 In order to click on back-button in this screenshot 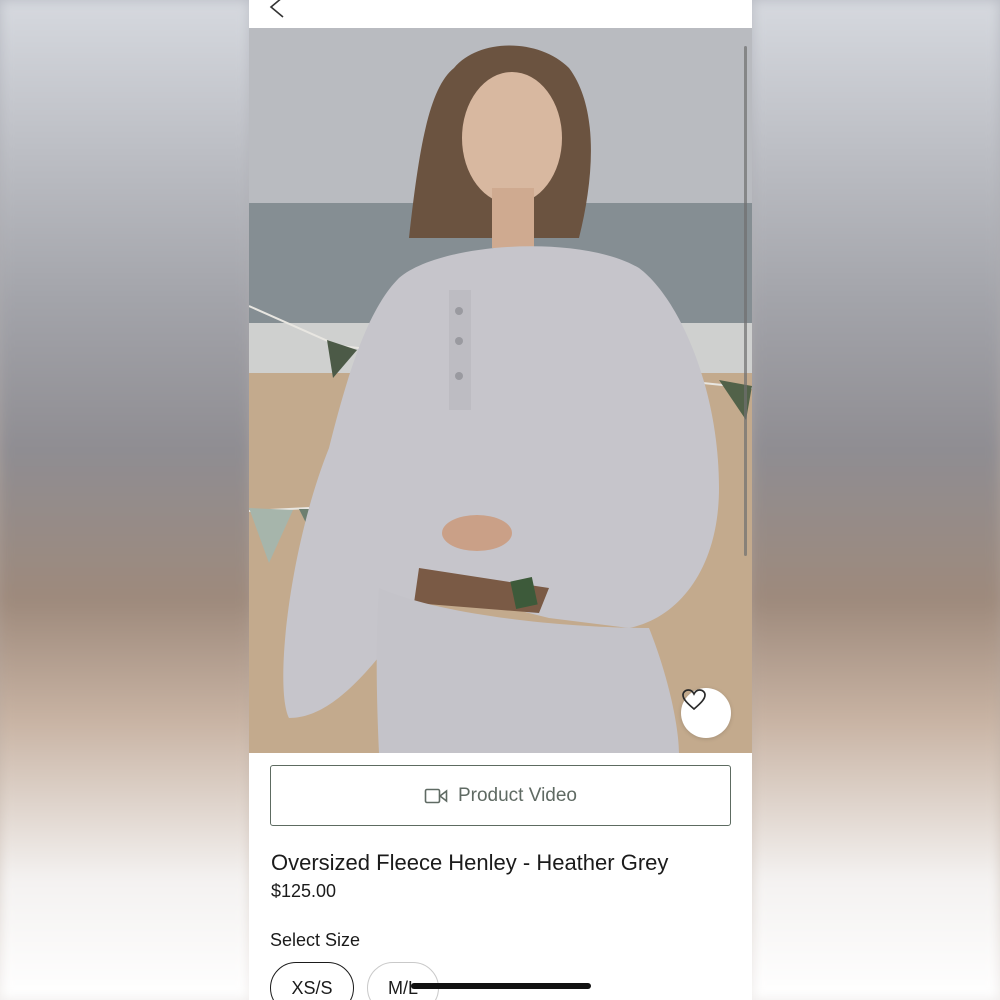, I will do `click(276, 10)`.